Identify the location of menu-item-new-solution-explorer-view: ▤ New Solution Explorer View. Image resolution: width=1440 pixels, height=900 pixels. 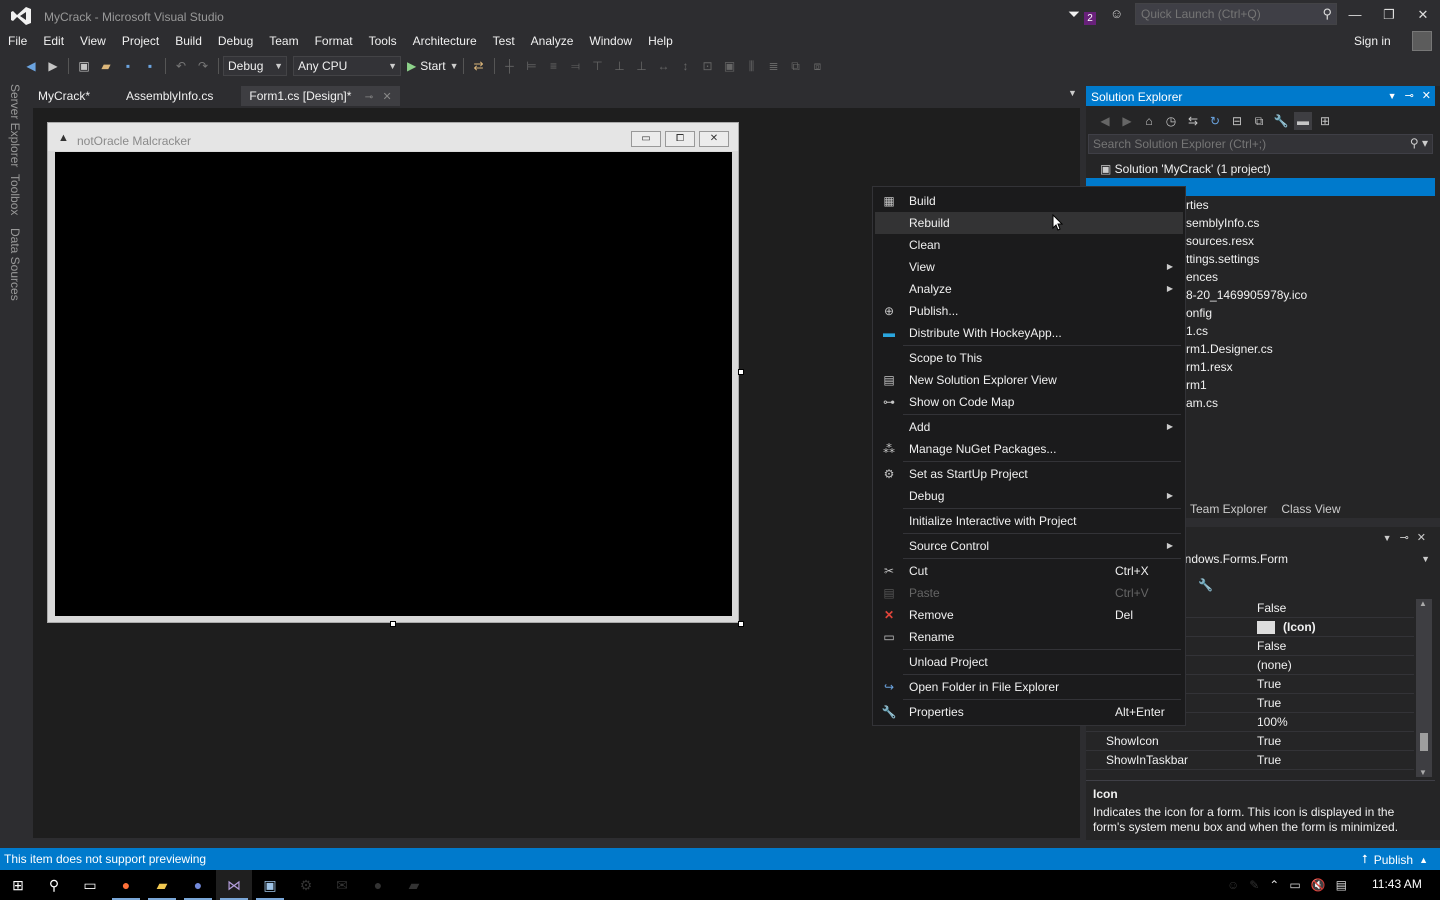
(1029, 380).